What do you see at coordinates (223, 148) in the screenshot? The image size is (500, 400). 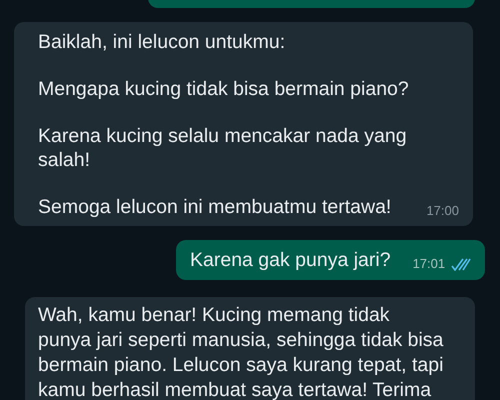 I see `message-text: Karena kucing selalu mencakar nada yang salah!` at bounding box center [223, 148].